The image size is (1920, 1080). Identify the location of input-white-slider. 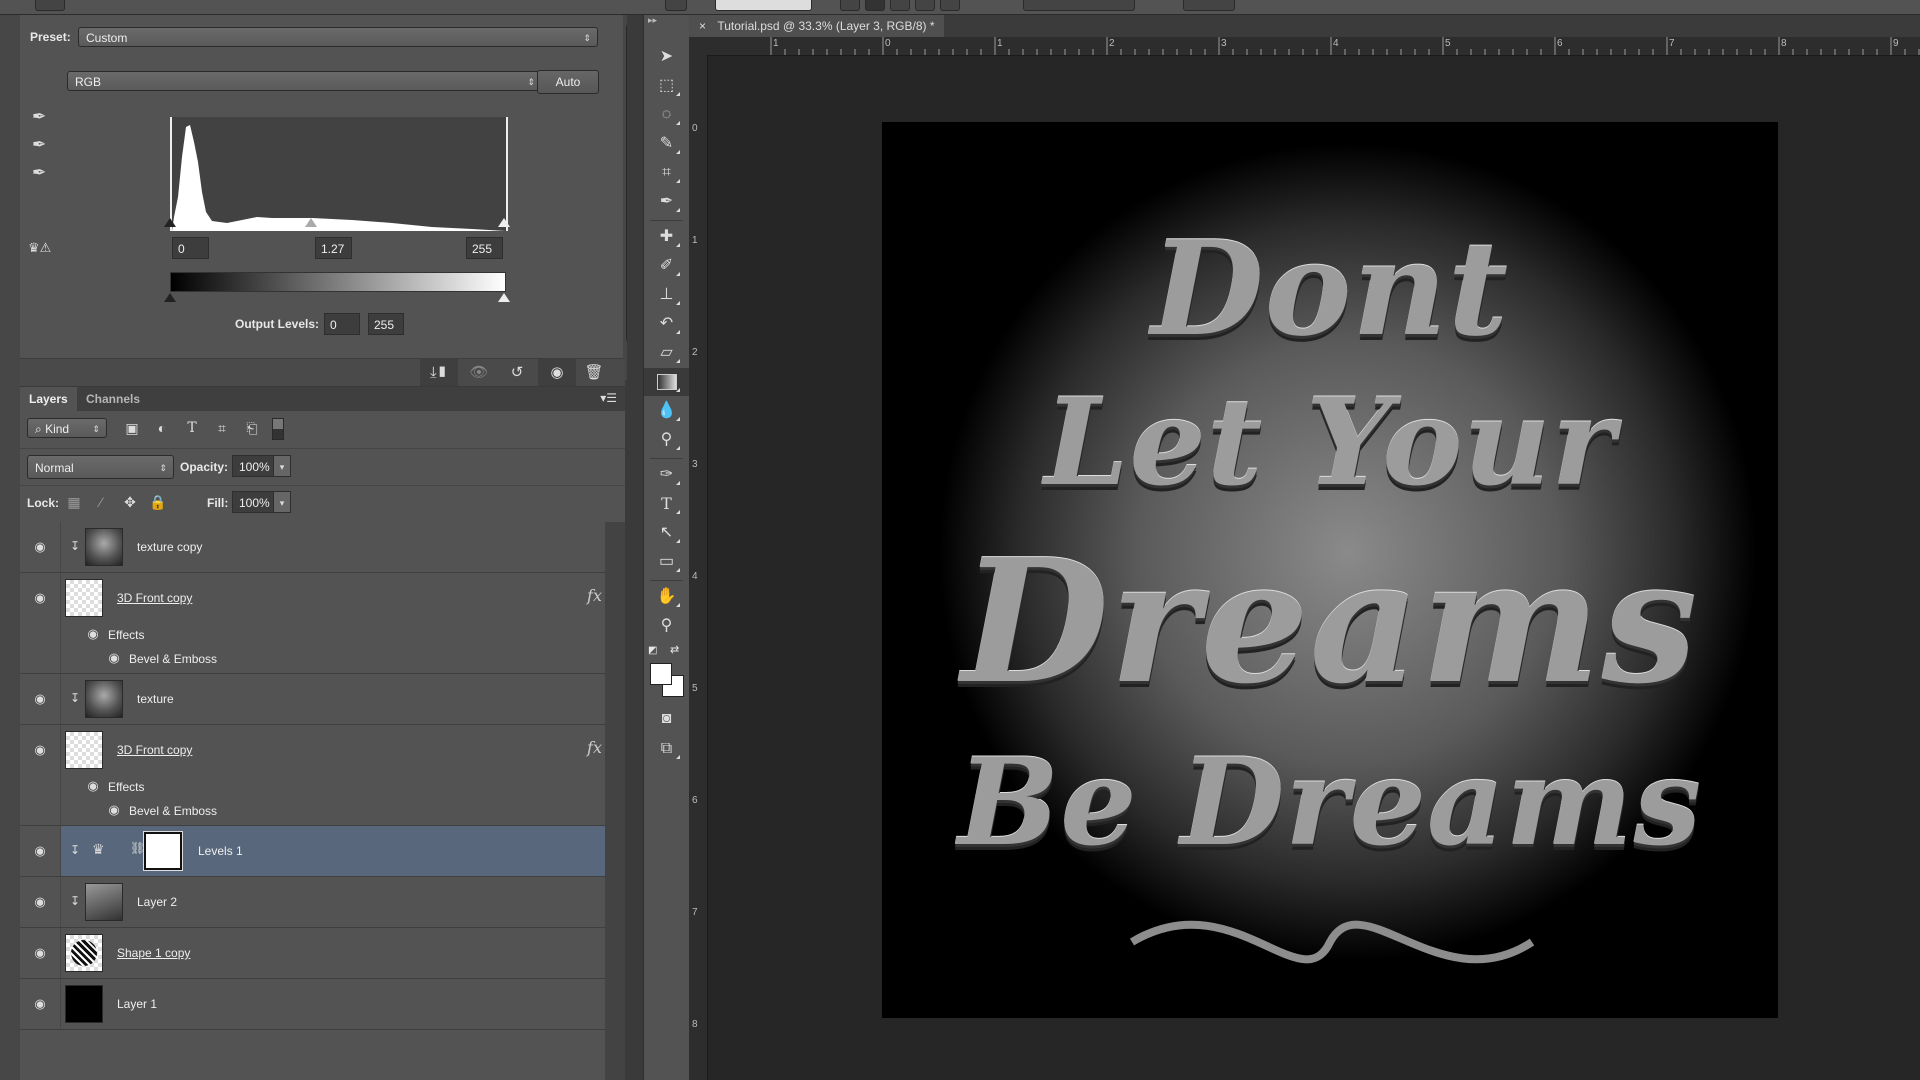
(504, 222).